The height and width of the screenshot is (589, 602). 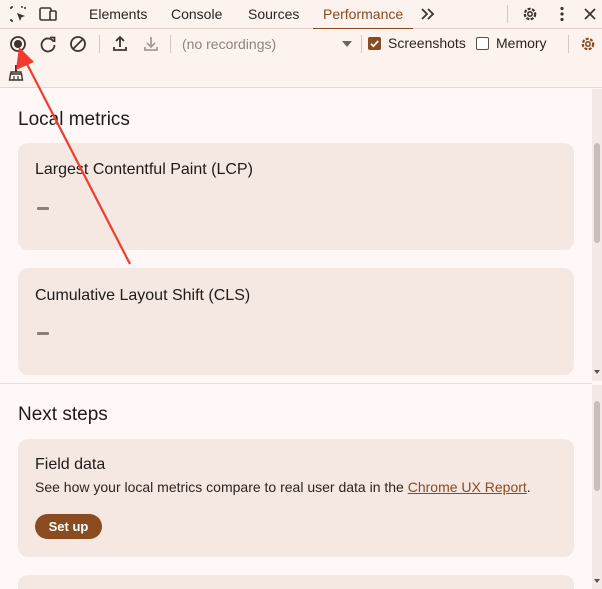 What do you see at coordinates (48, 14) in the screenshot?
I see `device-toggle-icon` at bounding box center [48, 14].